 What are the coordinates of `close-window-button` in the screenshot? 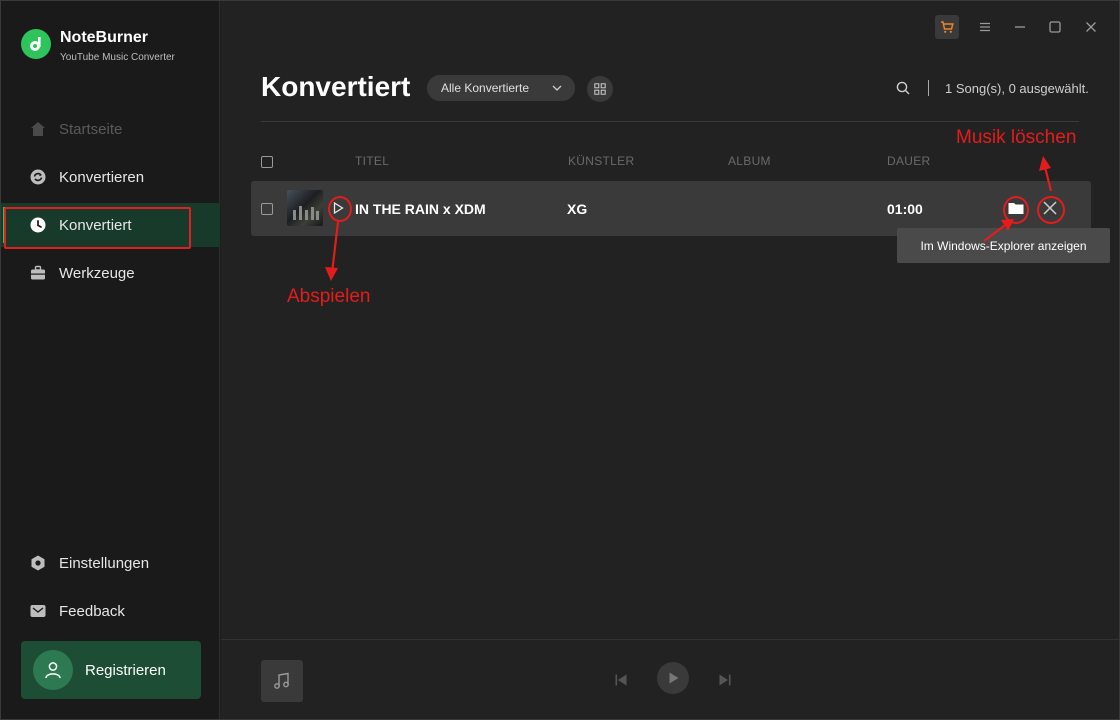 It's located at (1091, 27).